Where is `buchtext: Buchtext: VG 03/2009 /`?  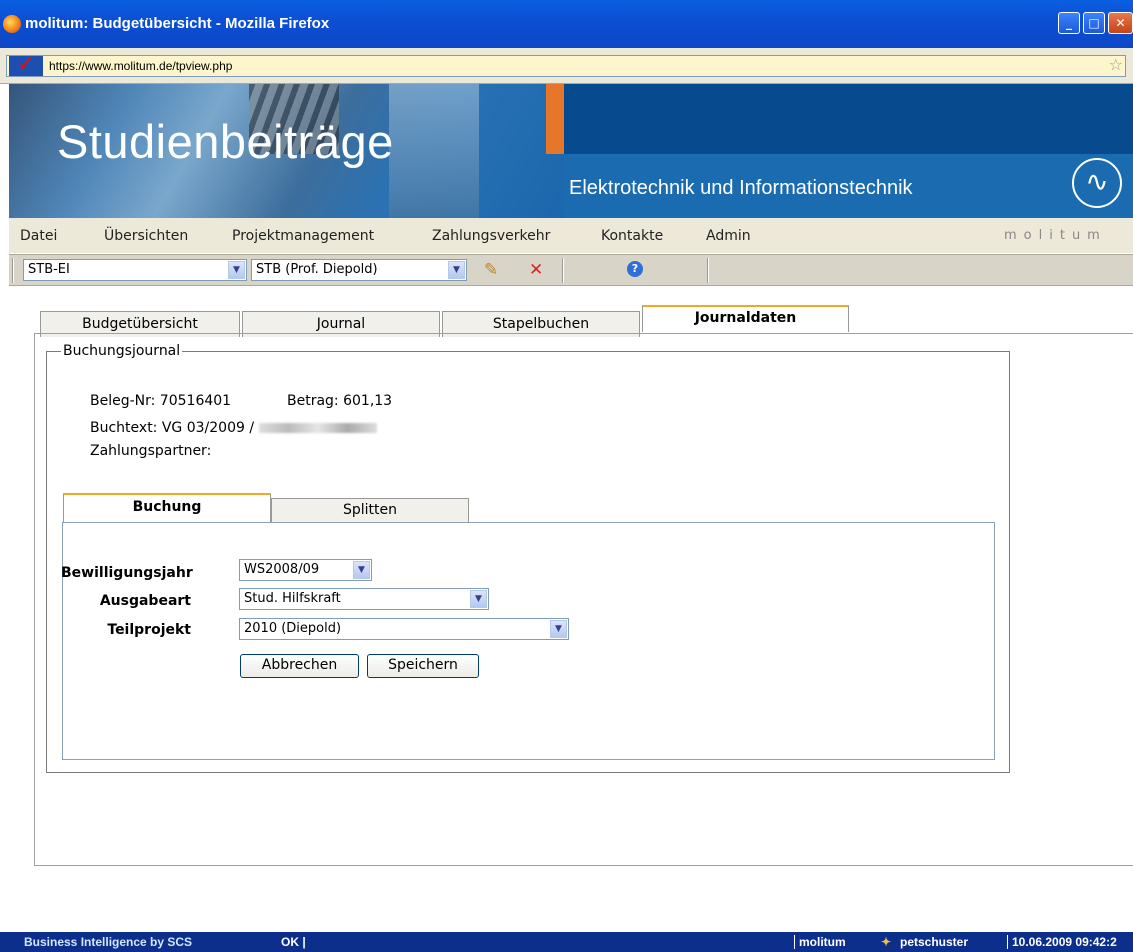
buchtext: Buchtext: VG 03/2009 / is located at coordinates (233, 428).